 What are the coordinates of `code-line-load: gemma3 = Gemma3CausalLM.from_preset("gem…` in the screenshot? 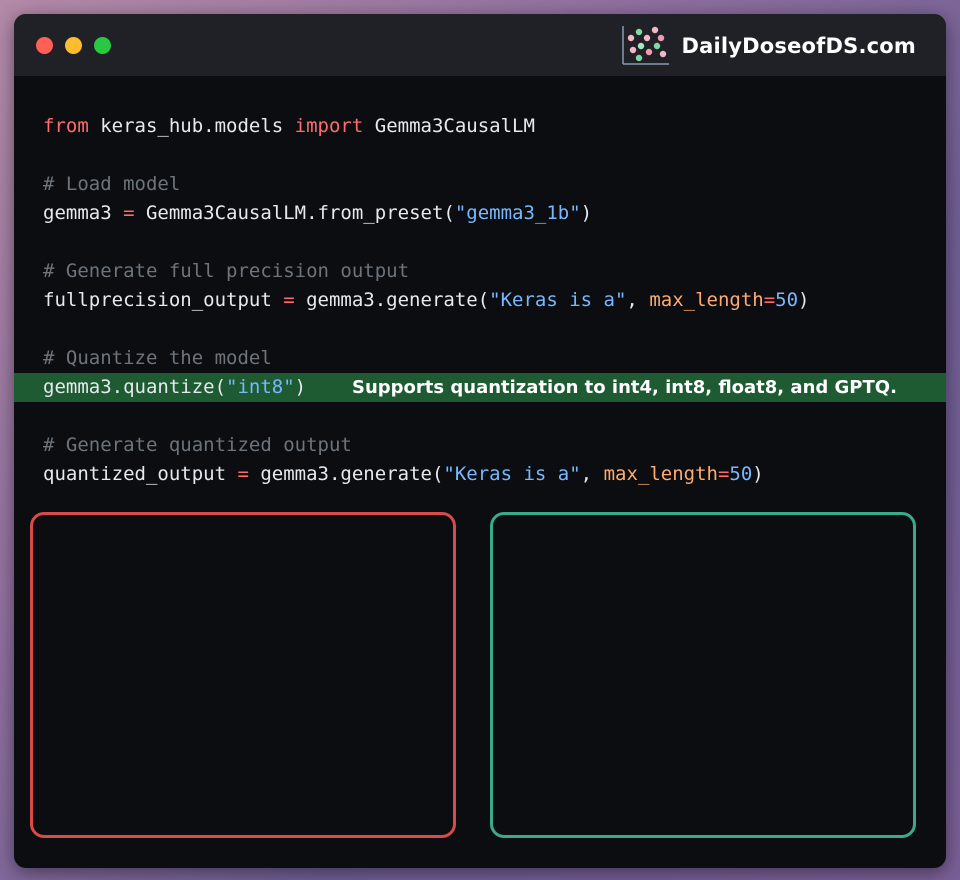 It's located at (480, 213).